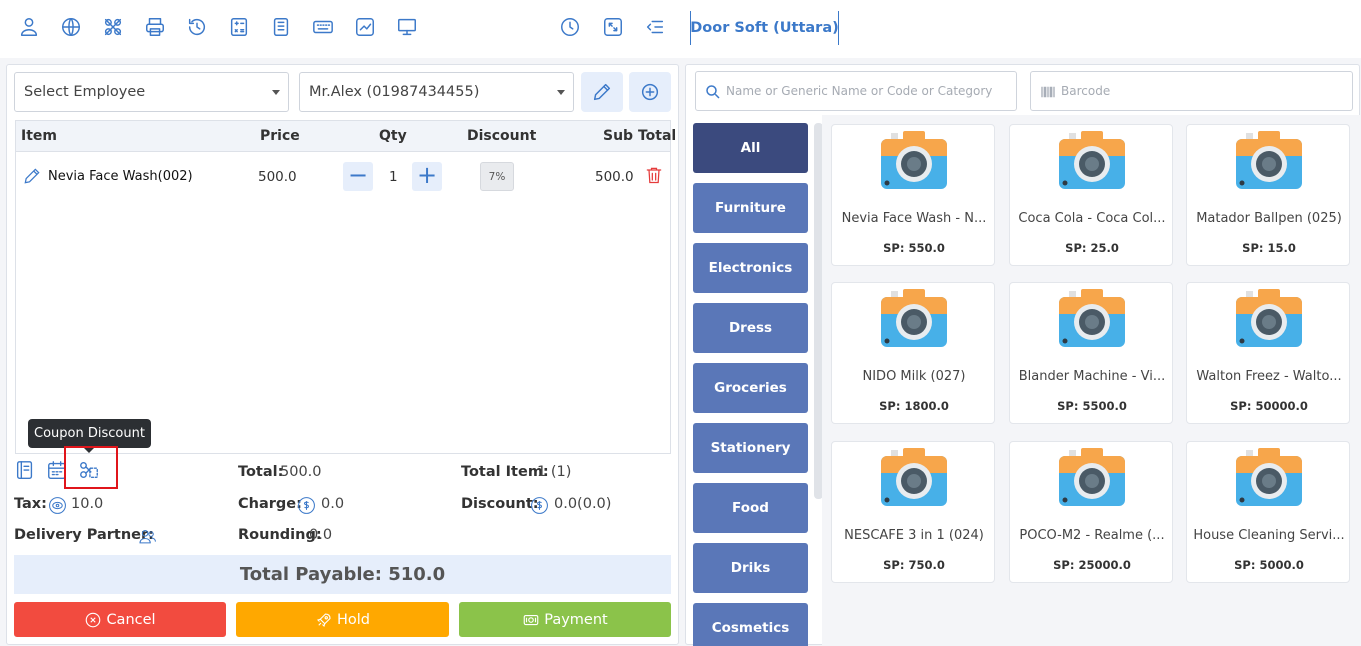 Image resolution: width=1361 pixels, height=646 pixels. Describe the element at coordinates (427, 176) in the screenshot. I see `qty-increase-button: +` at that location.